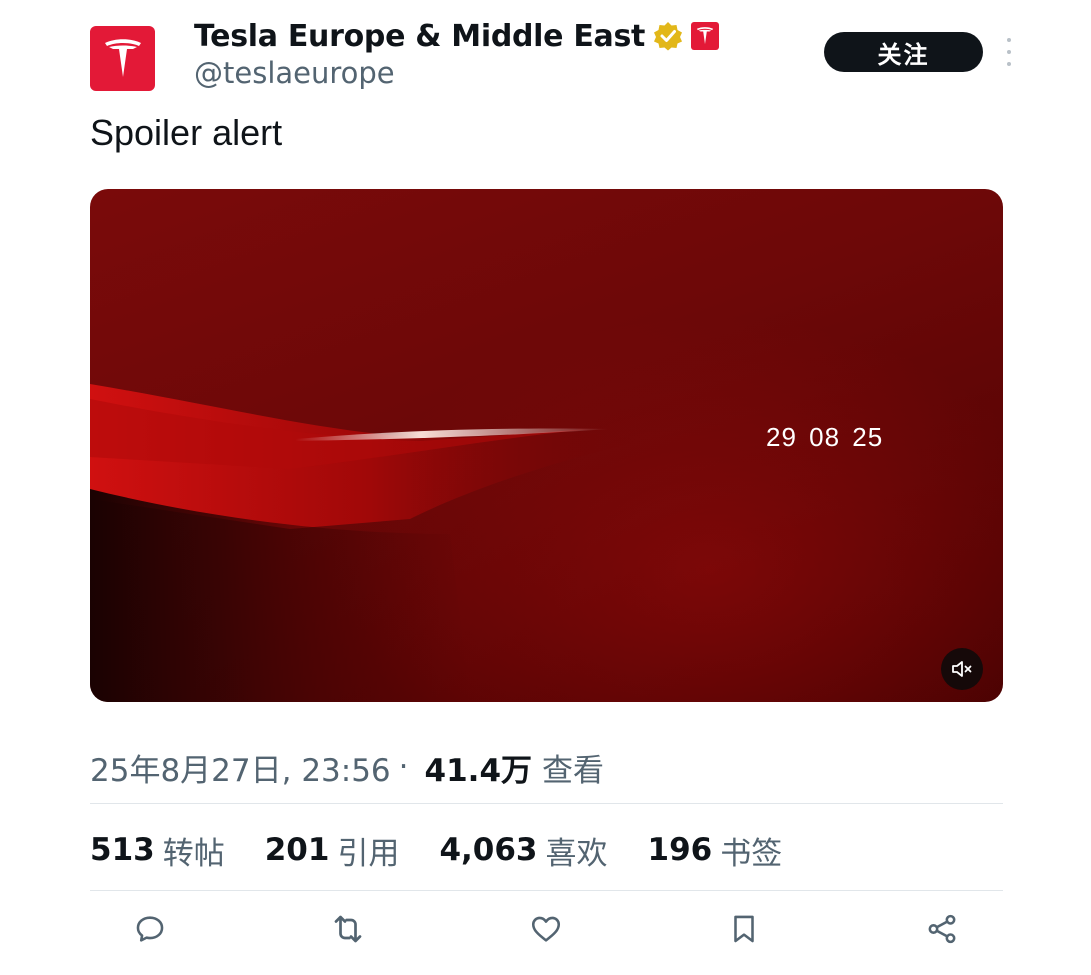 The height and width of the screenshot is (975, 1091). What do you see at coordinates (297, 850) in the screenshot?
I see `stat-count: 201` at bounding box center [297, 850].